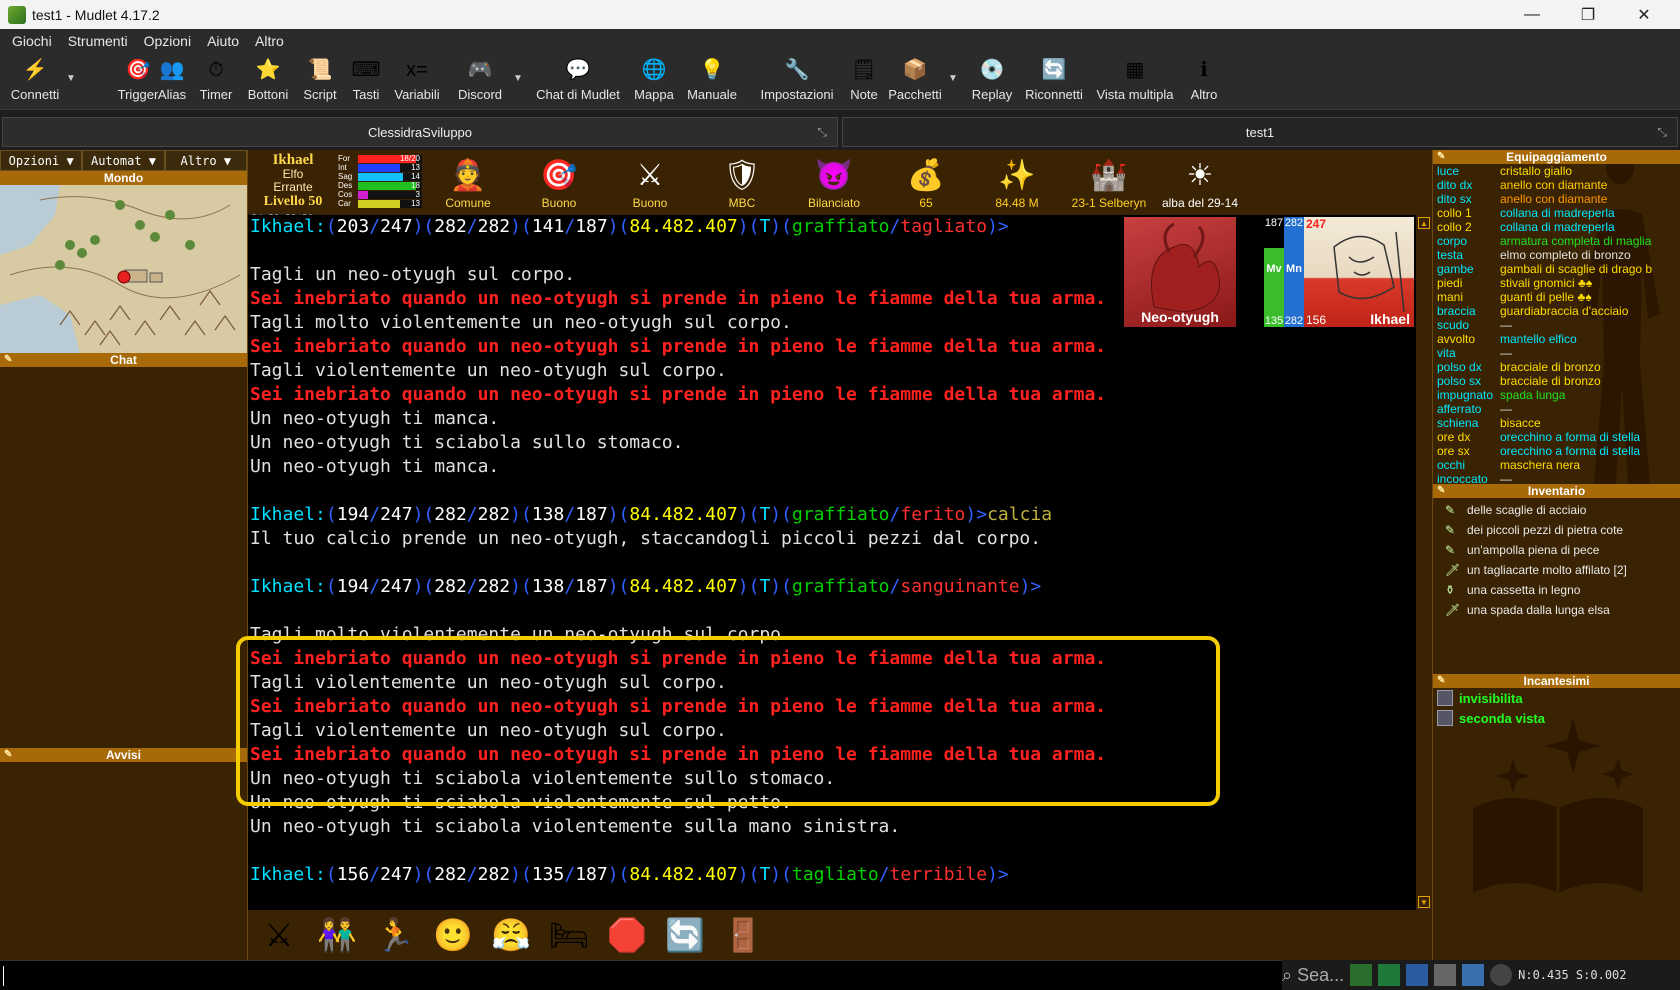 The height and width of the screenshot is (990, 1680). Describe the element at coordinates (1424, 902) in the screenshot. I see `scroll-down-icon: ▼` at that location.